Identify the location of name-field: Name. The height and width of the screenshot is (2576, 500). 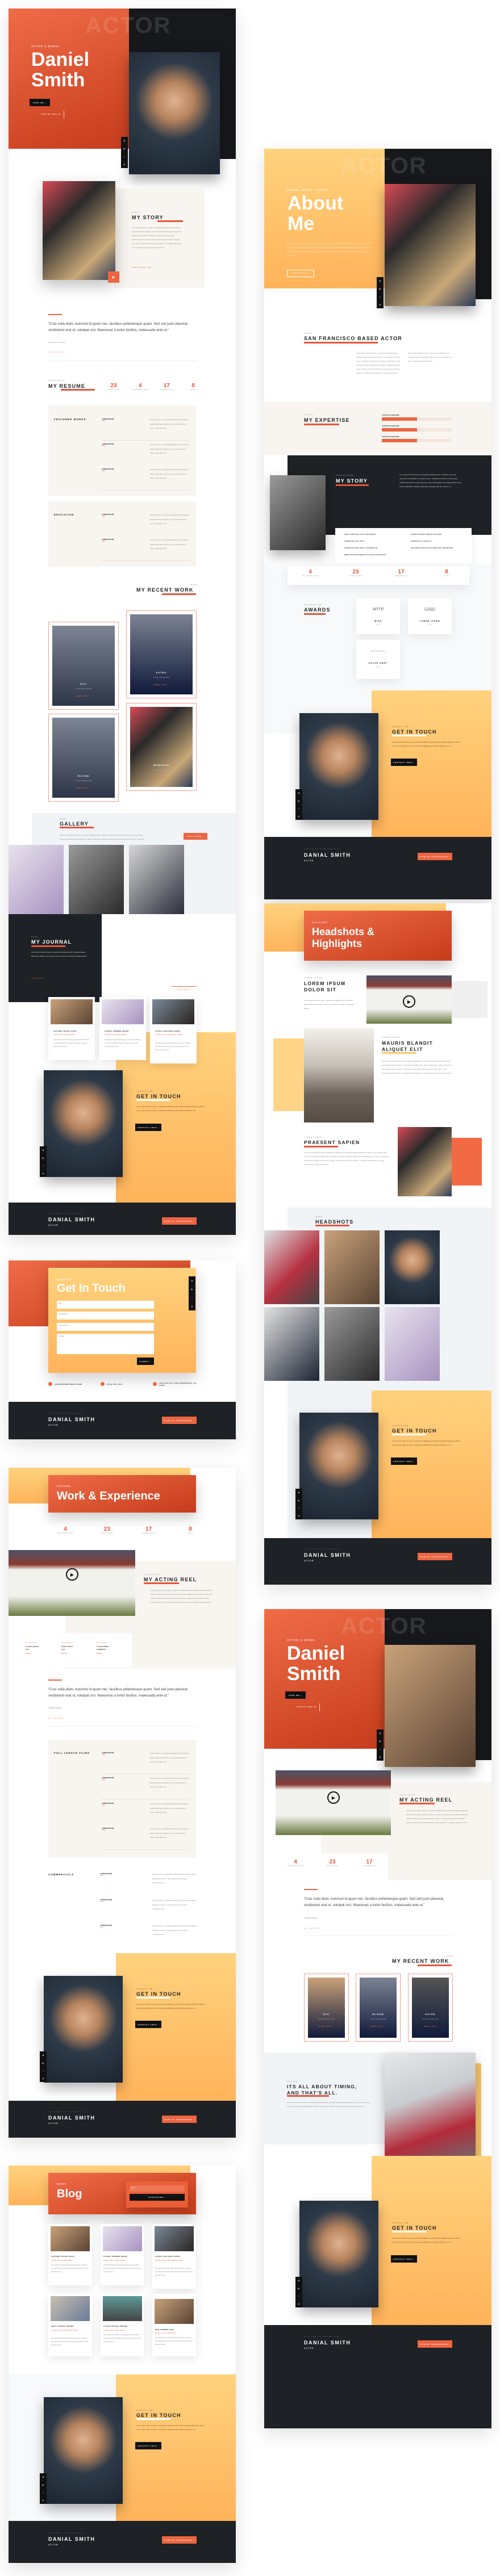
(106, 1305).